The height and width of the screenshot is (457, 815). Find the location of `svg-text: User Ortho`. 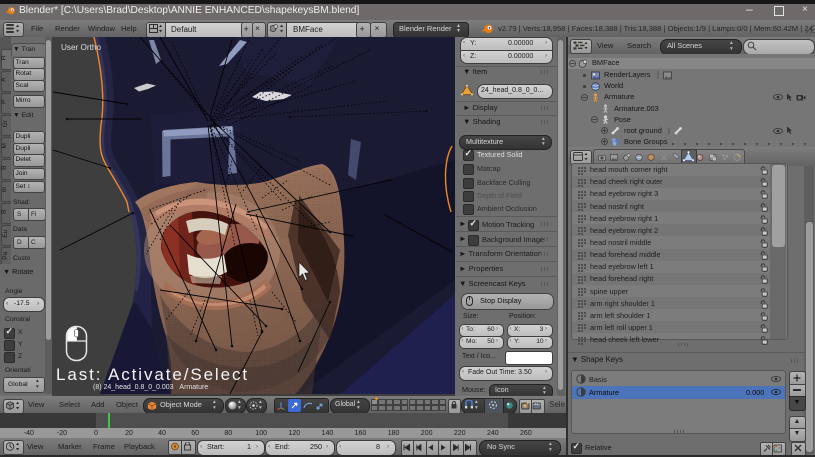

svg-text: User Ortho is located at coordinates (81, 47).